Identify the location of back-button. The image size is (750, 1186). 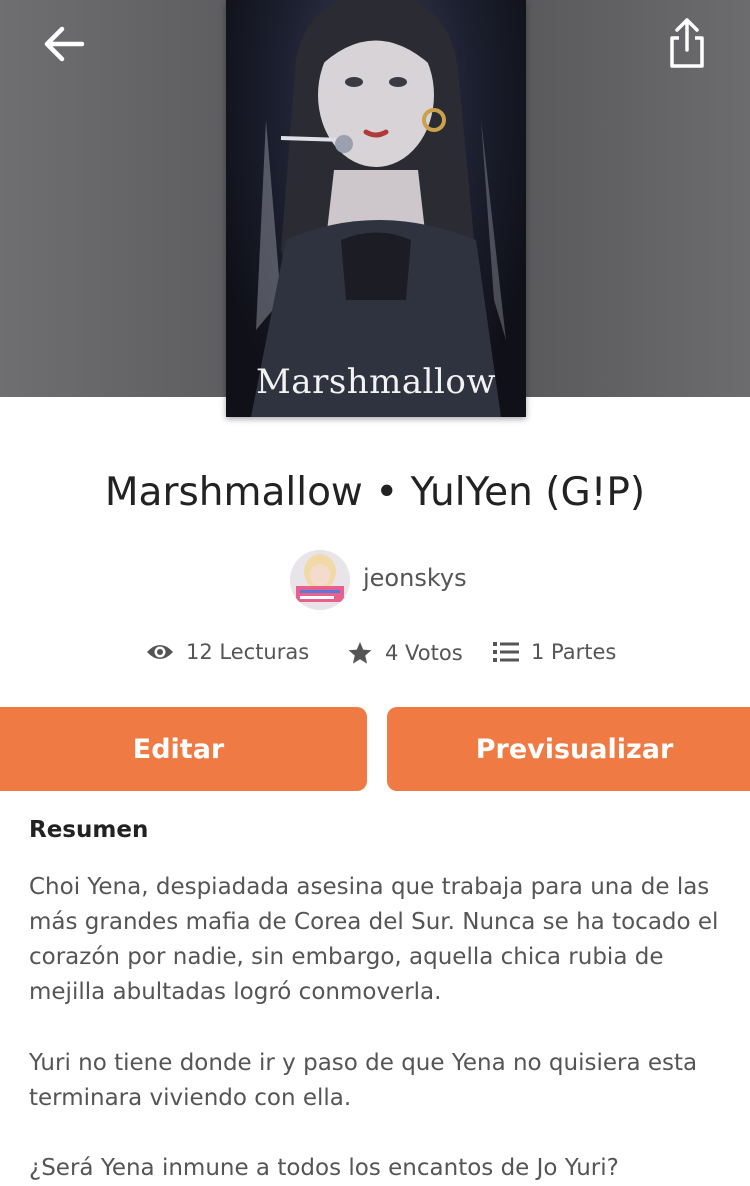
(65, 45).